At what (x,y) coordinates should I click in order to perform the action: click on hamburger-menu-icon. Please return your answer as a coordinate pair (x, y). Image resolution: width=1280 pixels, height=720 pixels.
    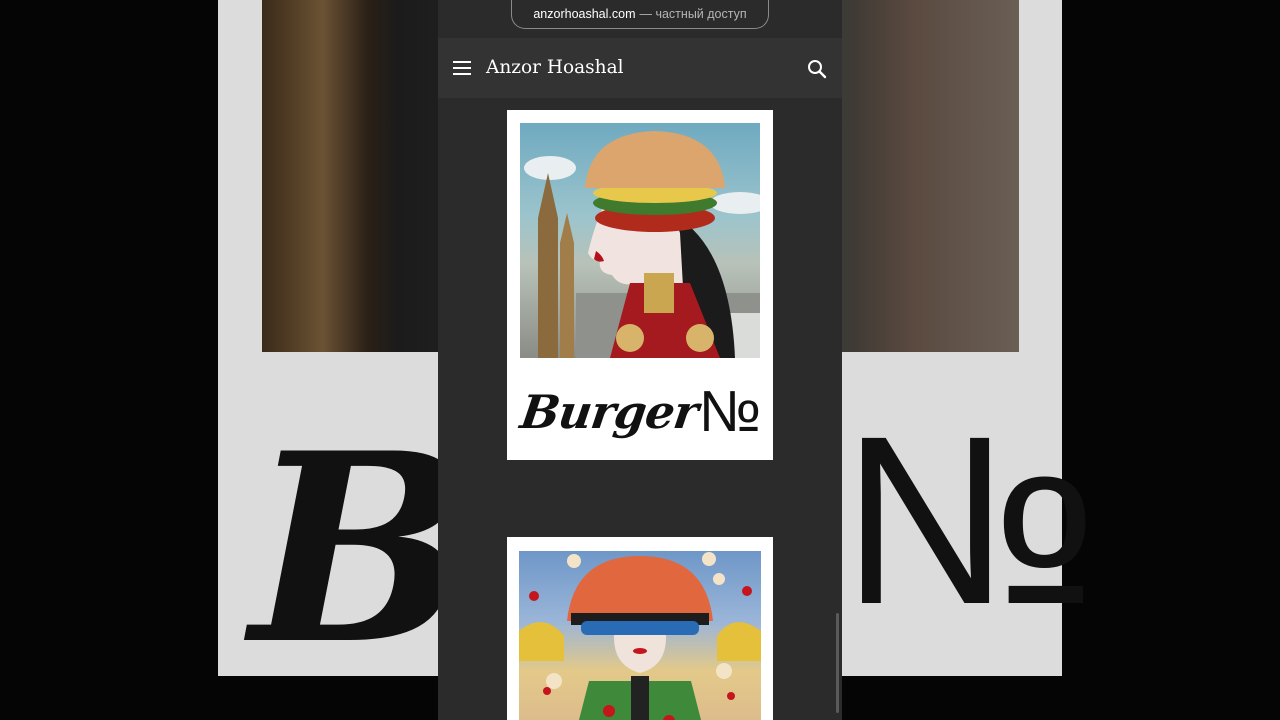
    Looking at the image, I should click on (462, 68).